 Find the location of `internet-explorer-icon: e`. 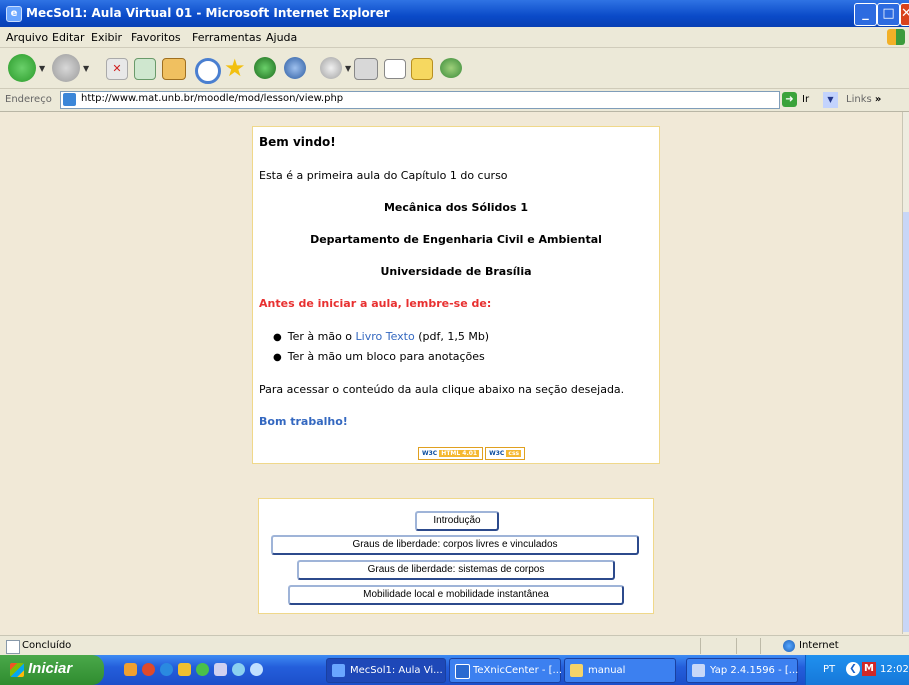

internet-explorer-icon: e is located at coordinates (14, 14).